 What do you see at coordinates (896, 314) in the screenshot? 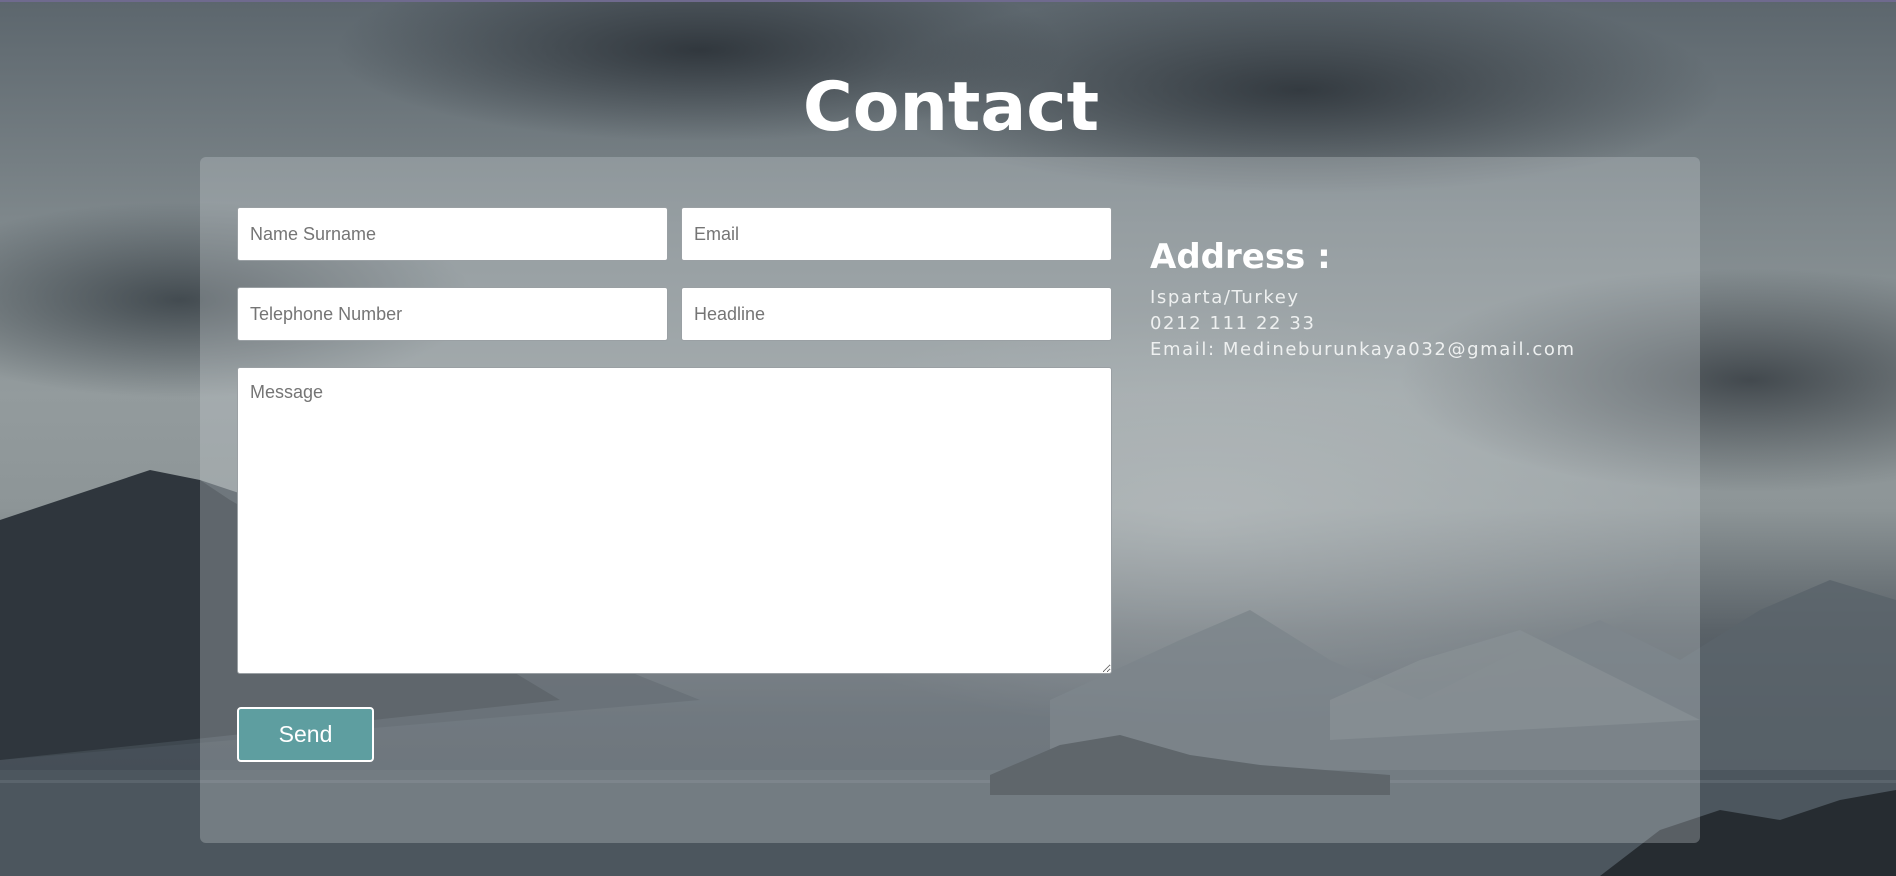
I see `headline-input` at bounding box center [896, 314].